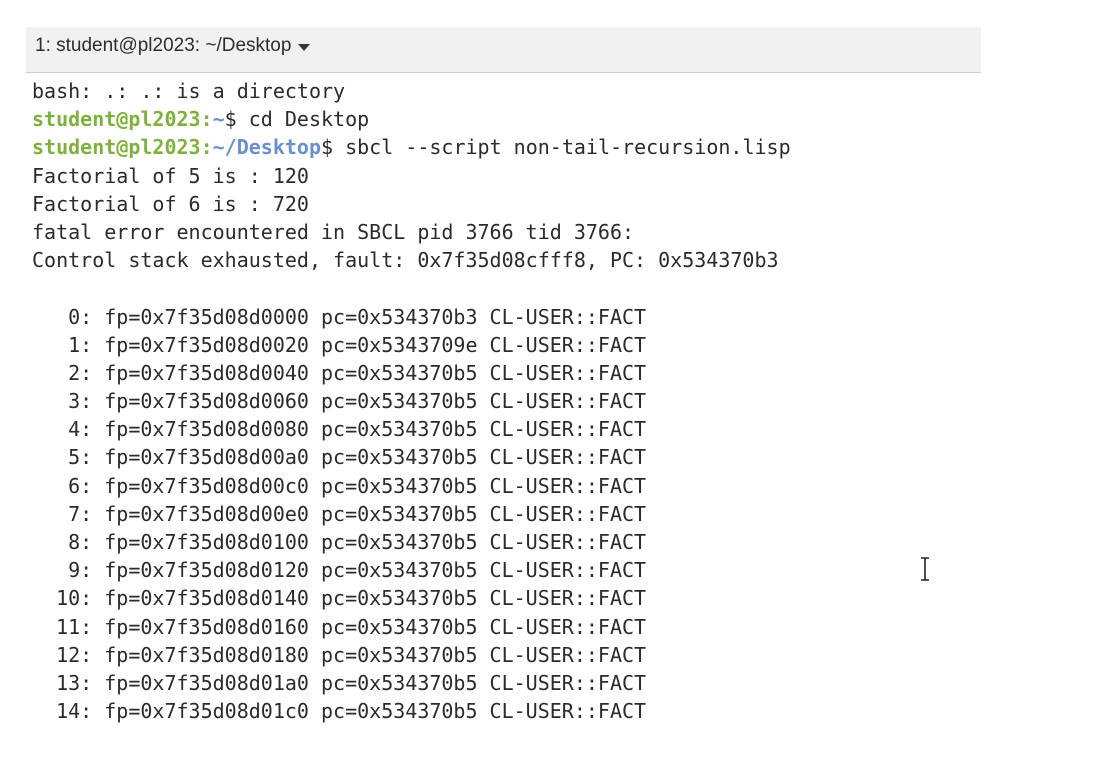 Image resolution: width=1106 pixels, height=758 pixels. I want to click on output-text: Factorial of 6 is : 720, so click(170, 203).